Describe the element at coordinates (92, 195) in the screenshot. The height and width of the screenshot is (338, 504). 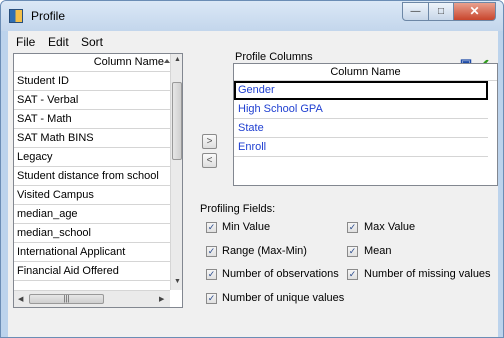
I see `list-item: Visited Campus` at that location.